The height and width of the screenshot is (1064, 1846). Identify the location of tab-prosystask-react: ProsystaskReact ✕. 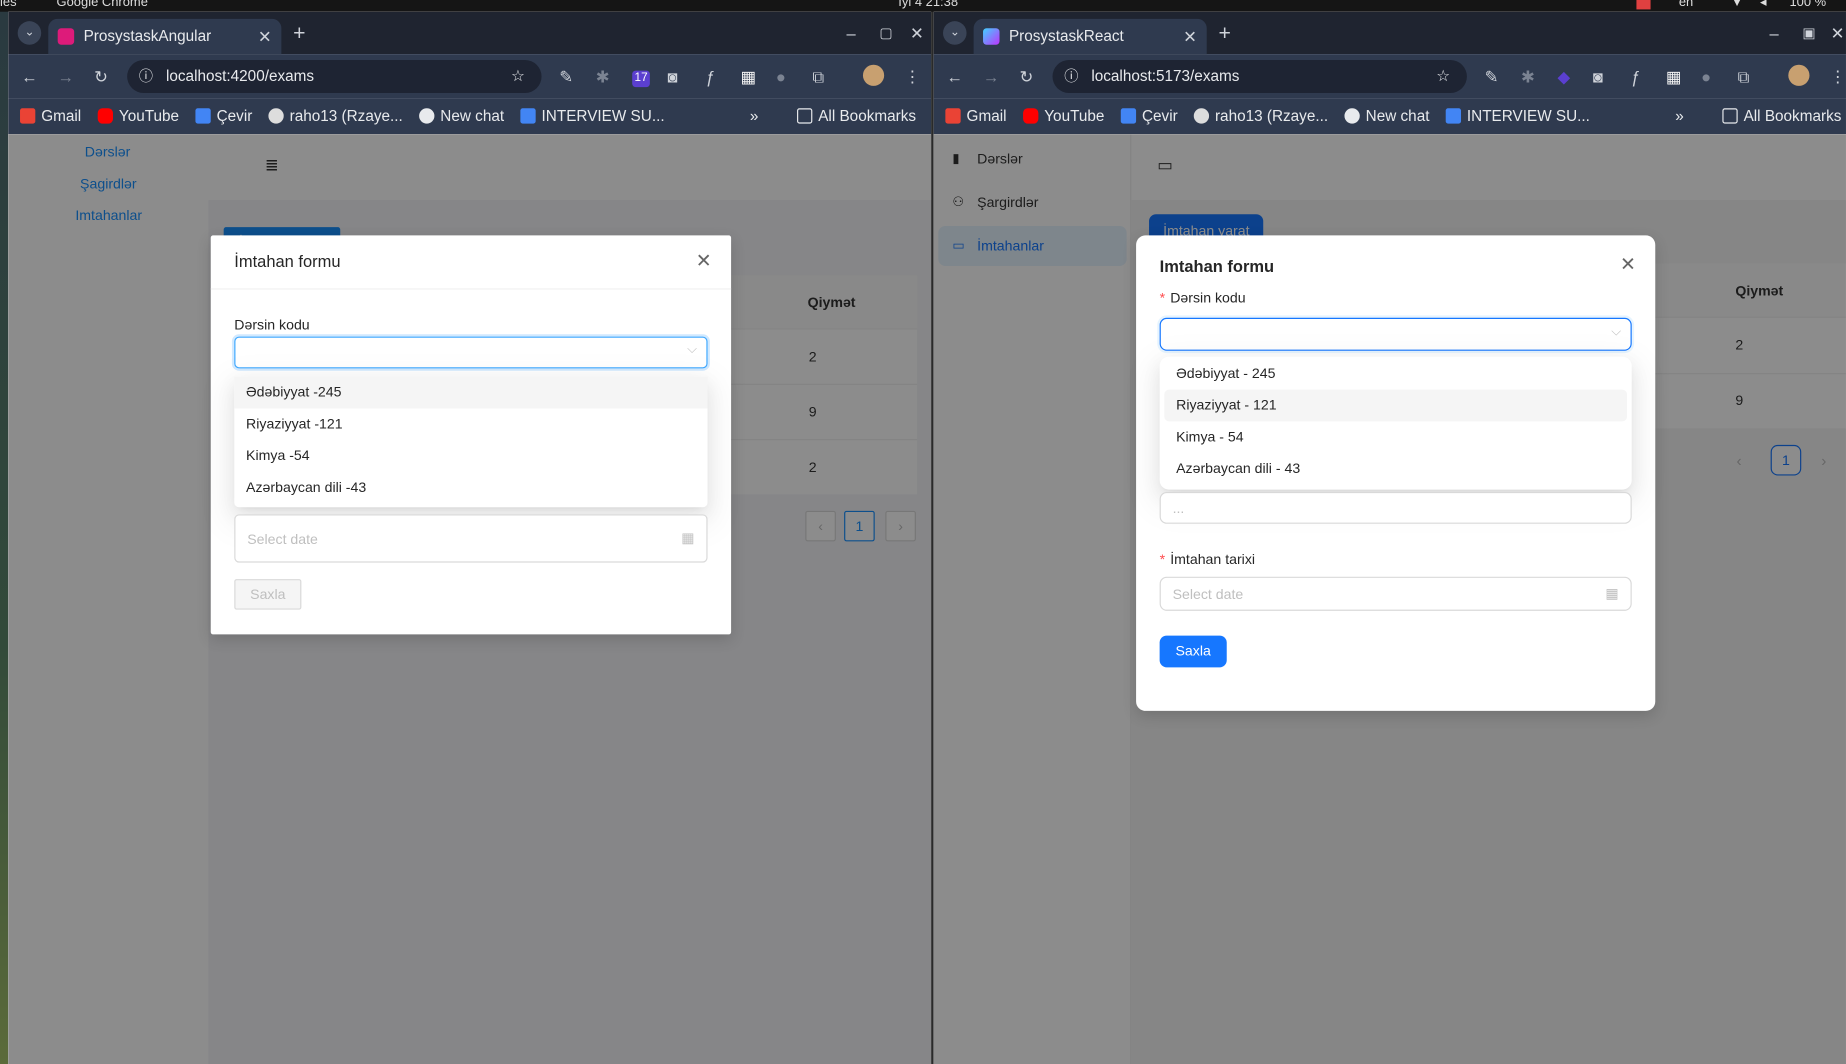
(1090, 36).